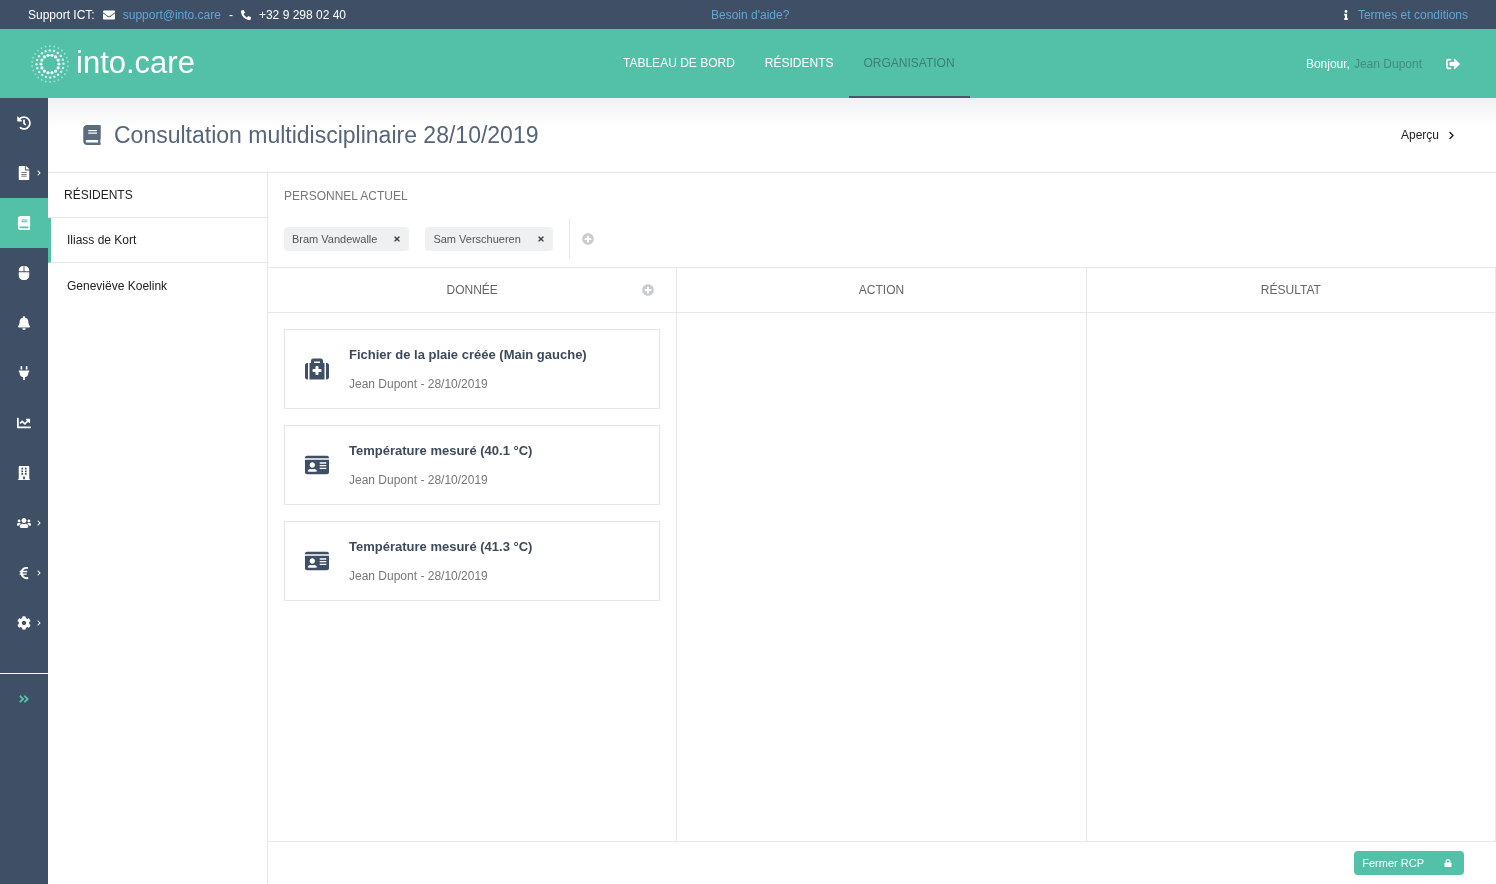 This screenshot has width=1496, height=884. I want to click on users-icon, so click(24, 523).